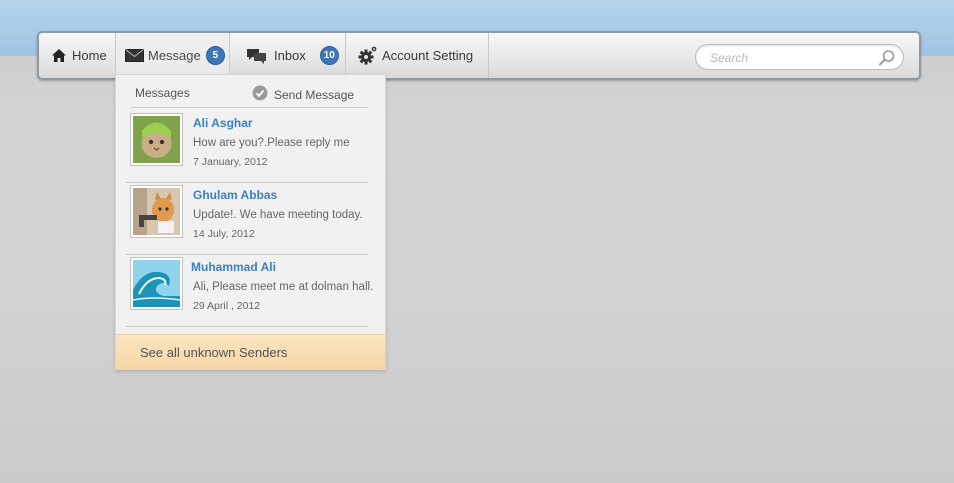  What do you see at coordinates (367, 55) in the screenshot?
I see `gear-icon` at bounding box center [367, 55].